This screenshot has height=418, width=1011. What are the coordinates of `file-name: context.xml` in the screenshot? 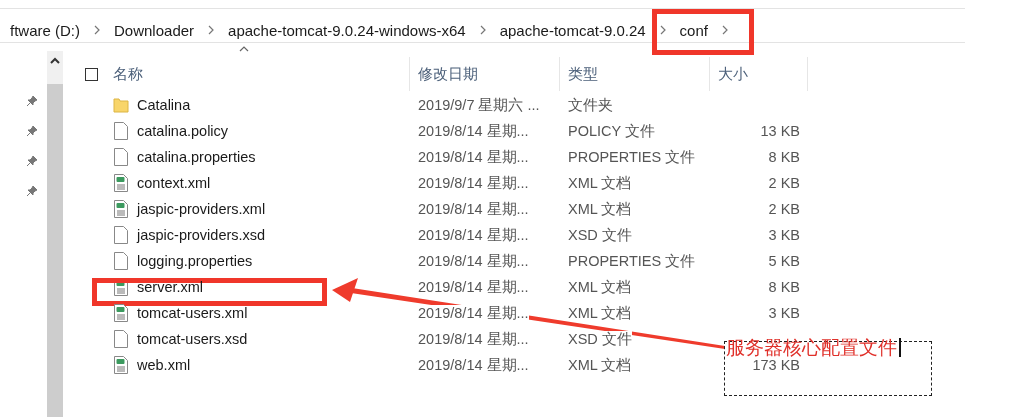 It's located at (174, 183).